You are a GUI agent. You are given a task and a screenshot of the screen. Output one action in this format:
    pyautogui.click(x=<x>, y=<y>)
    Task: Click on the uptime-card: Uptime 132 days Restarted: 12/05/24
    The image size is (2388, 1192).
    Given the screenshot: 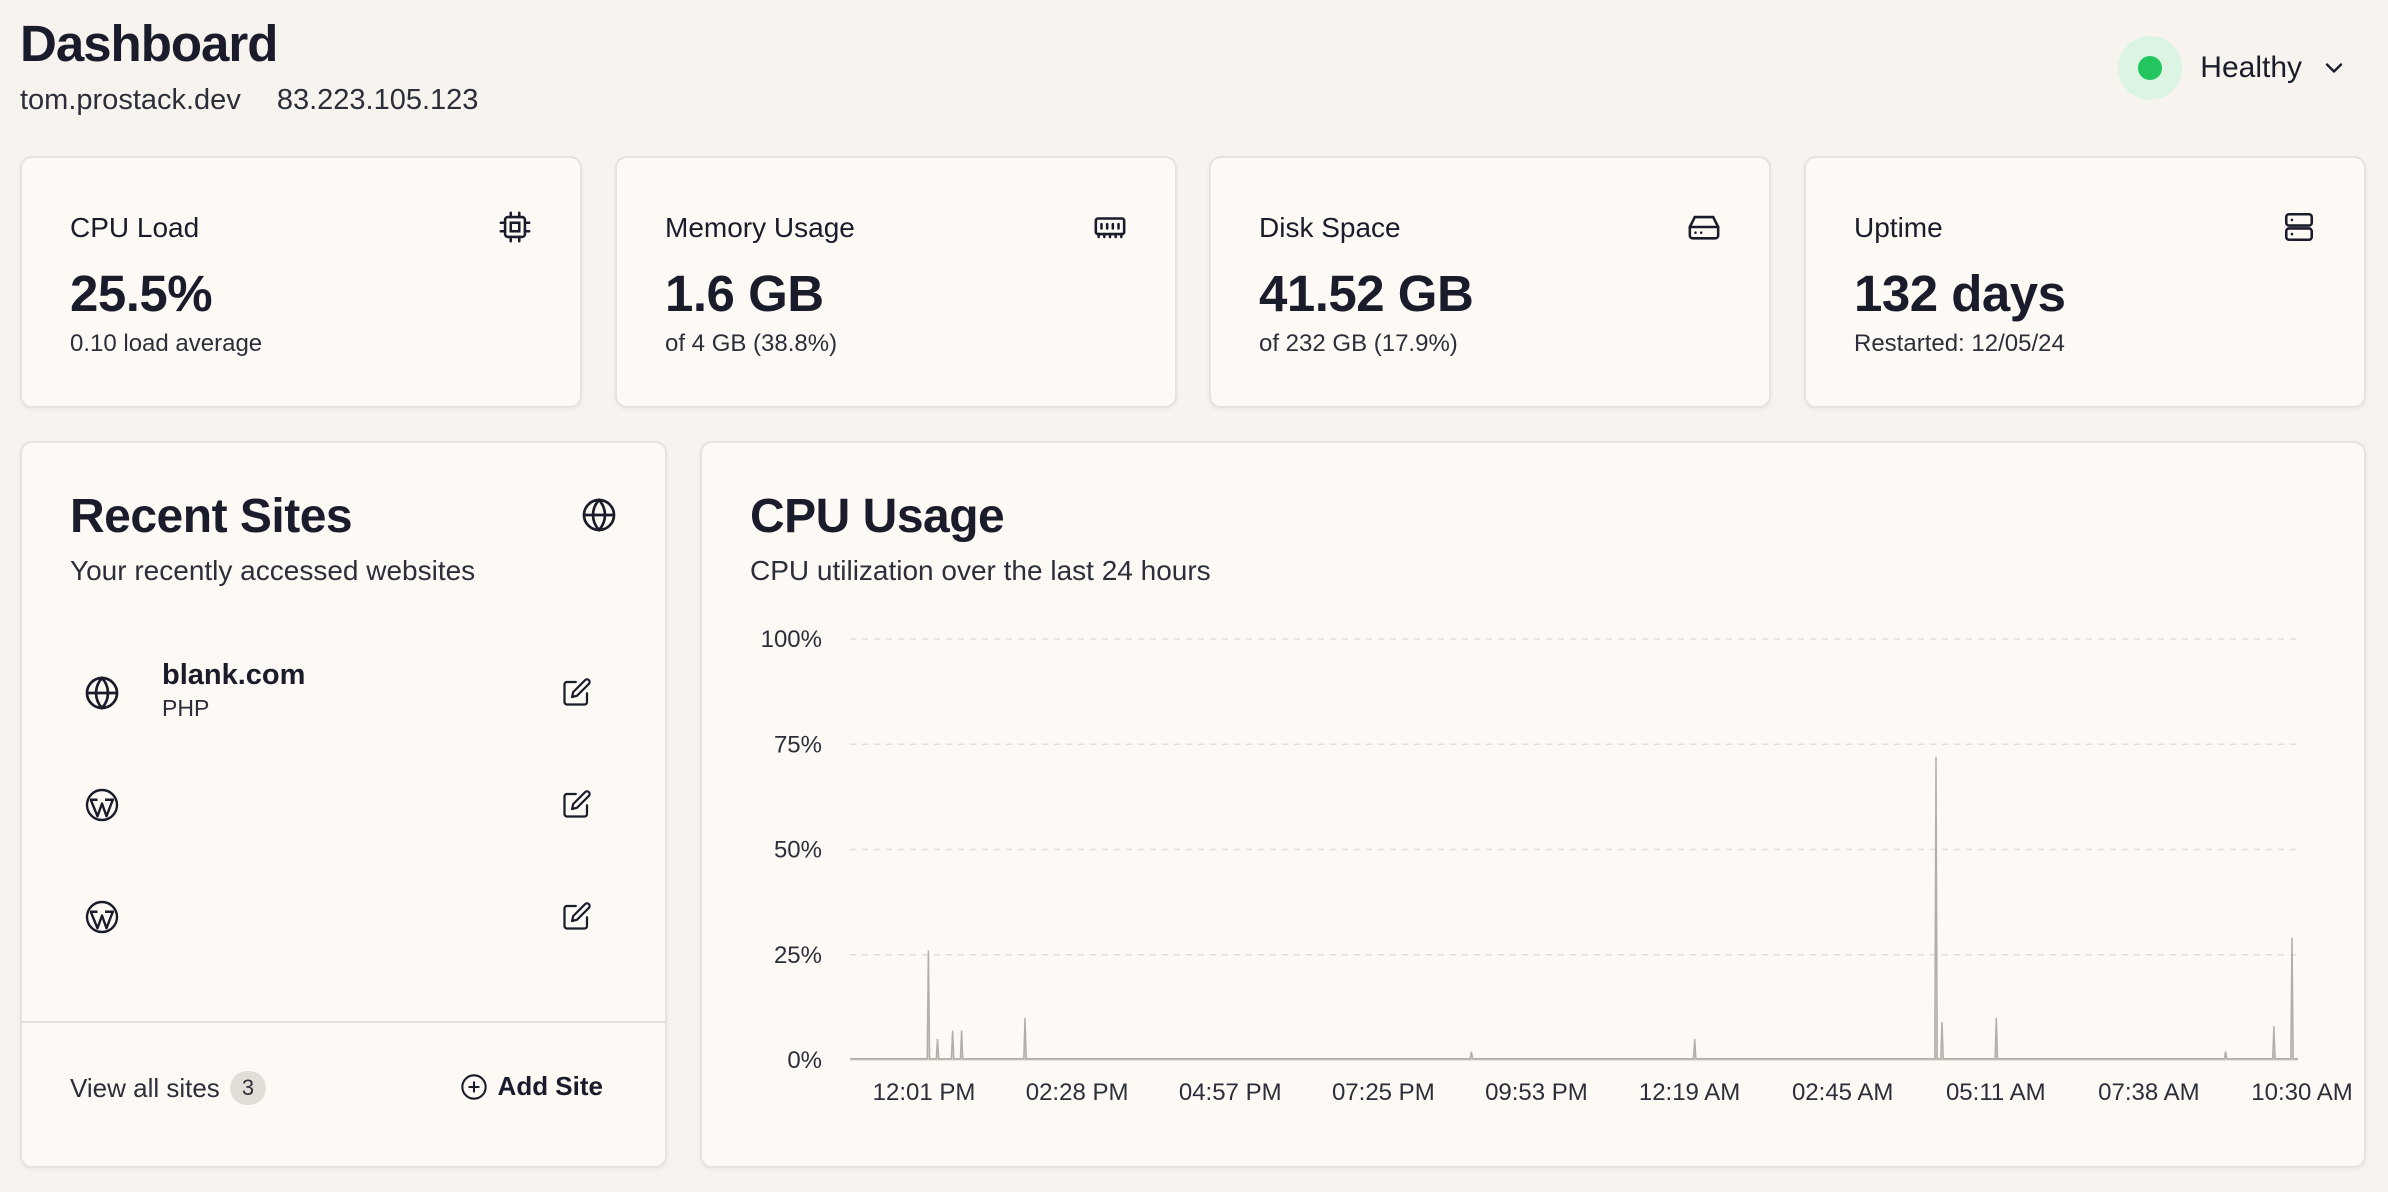 What is the action you would take?
    pyautogui.click(x=2085, y=282)
    